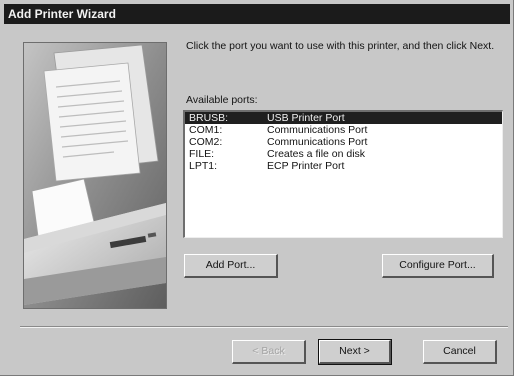 This screenshot has width=514, height=376. Describe the element at coordinates (222, 100) in the screenshot. I see `available-ports-label: Available ports:` at that location.